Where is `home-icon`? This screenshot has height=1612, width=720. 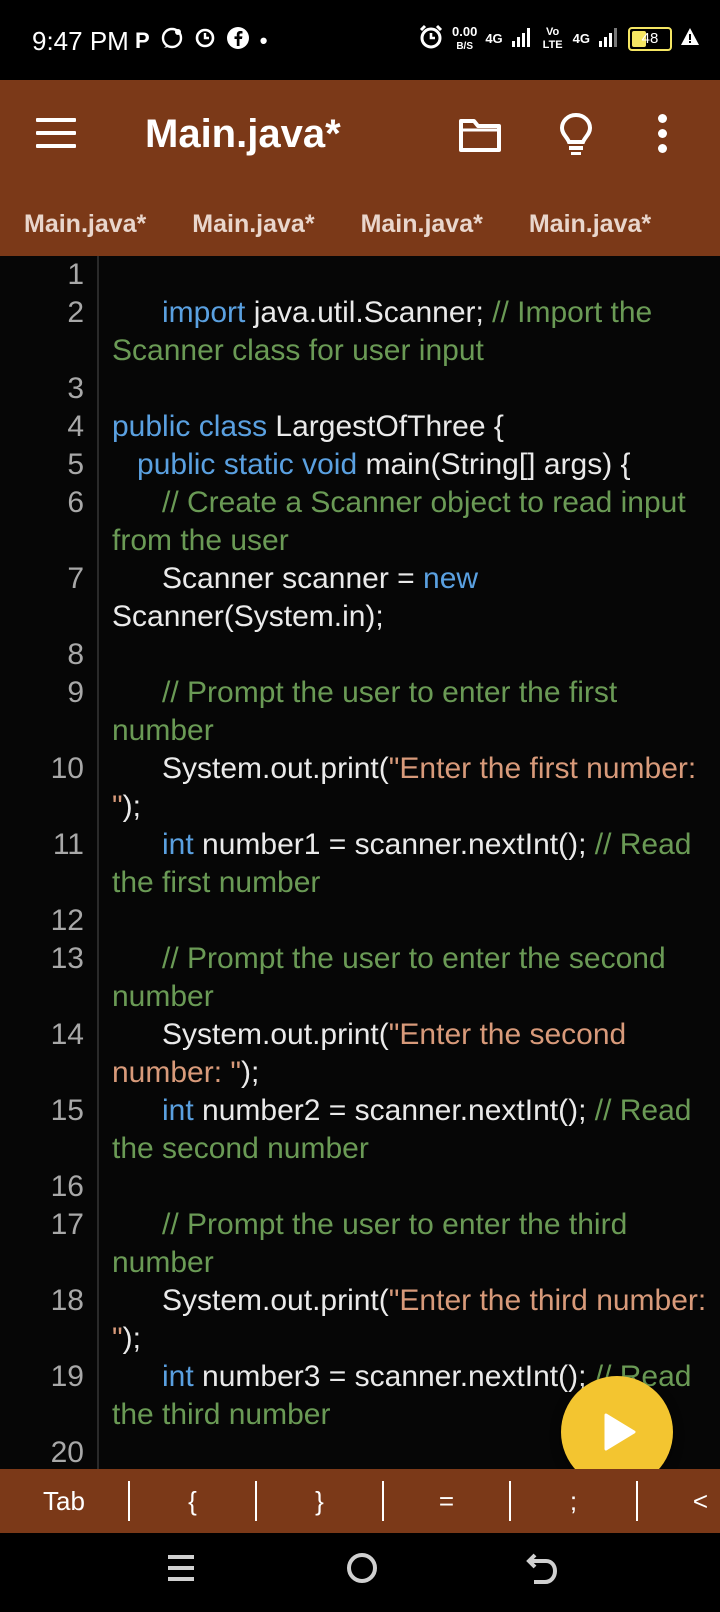
home-icon is located at coordinates (362, 1568).